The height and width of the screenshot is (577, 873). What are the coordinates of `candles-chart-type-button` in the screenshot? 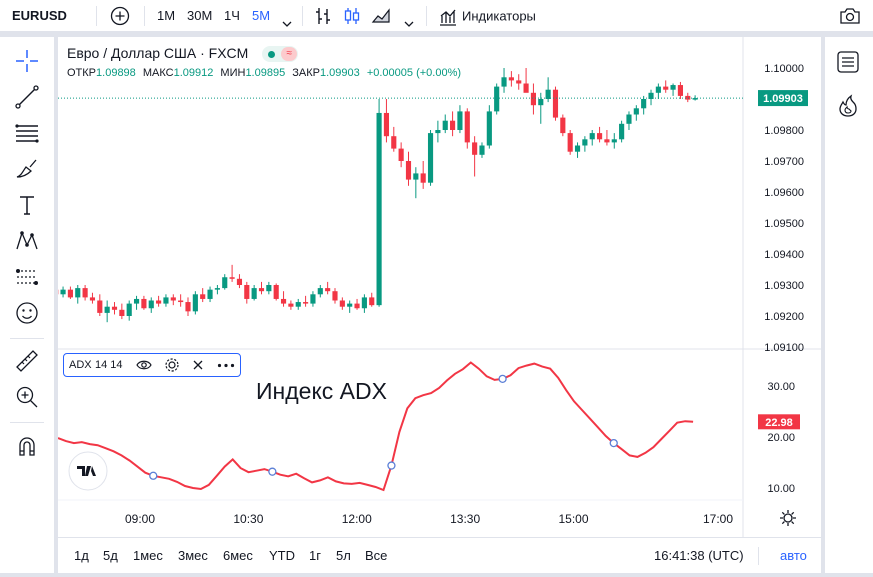 It's located at (352, 16).